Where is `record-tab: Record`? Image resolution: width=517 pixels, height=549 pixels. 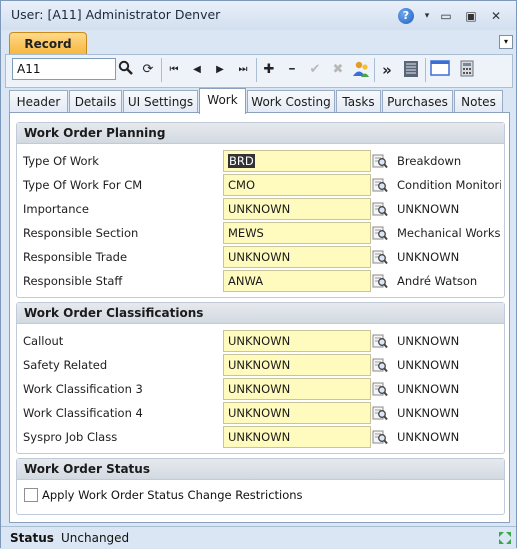 record-tab: Record is located at coordinates (48, 43).